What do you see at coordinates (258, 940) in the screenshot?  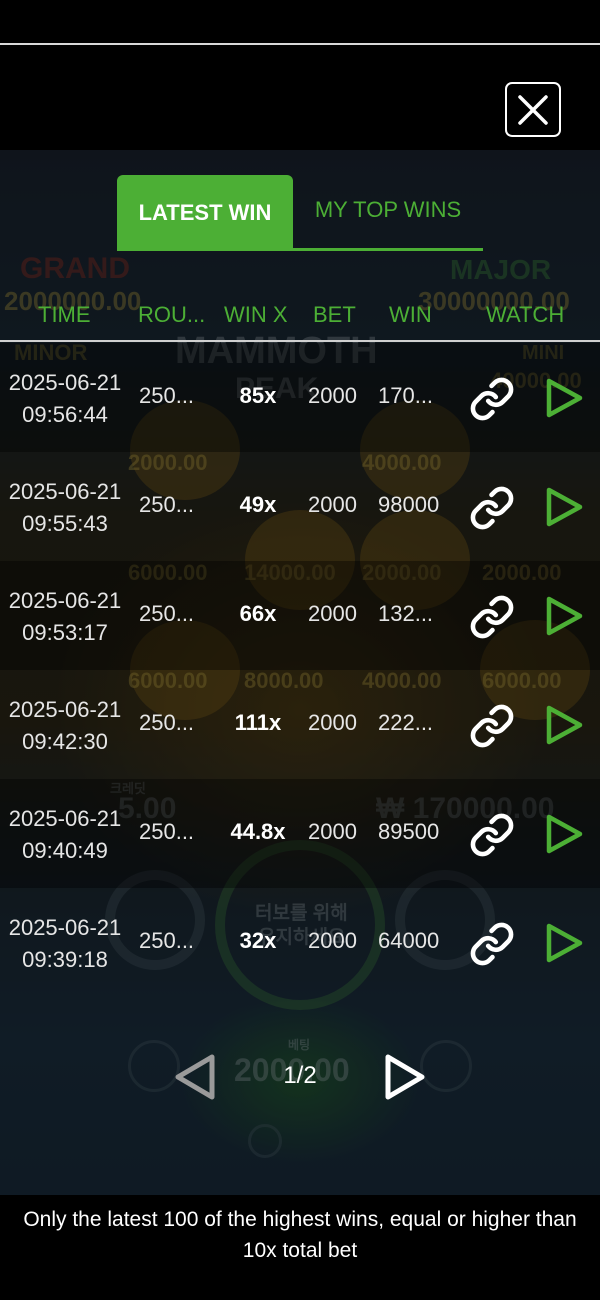 I see `row-win-multiplier: 32x` at bounding box center [258, 940].